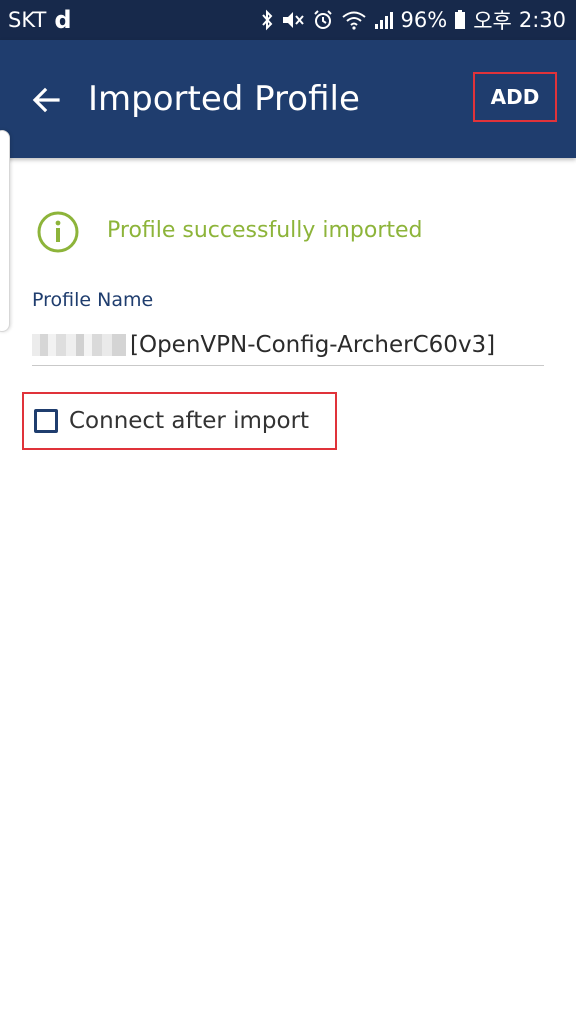 The image size is (576, 1024). What do you see at coordinates (224, 99) in the screenshot?
I see `page-title: Imported Profile` at bounding box center [224, 99].